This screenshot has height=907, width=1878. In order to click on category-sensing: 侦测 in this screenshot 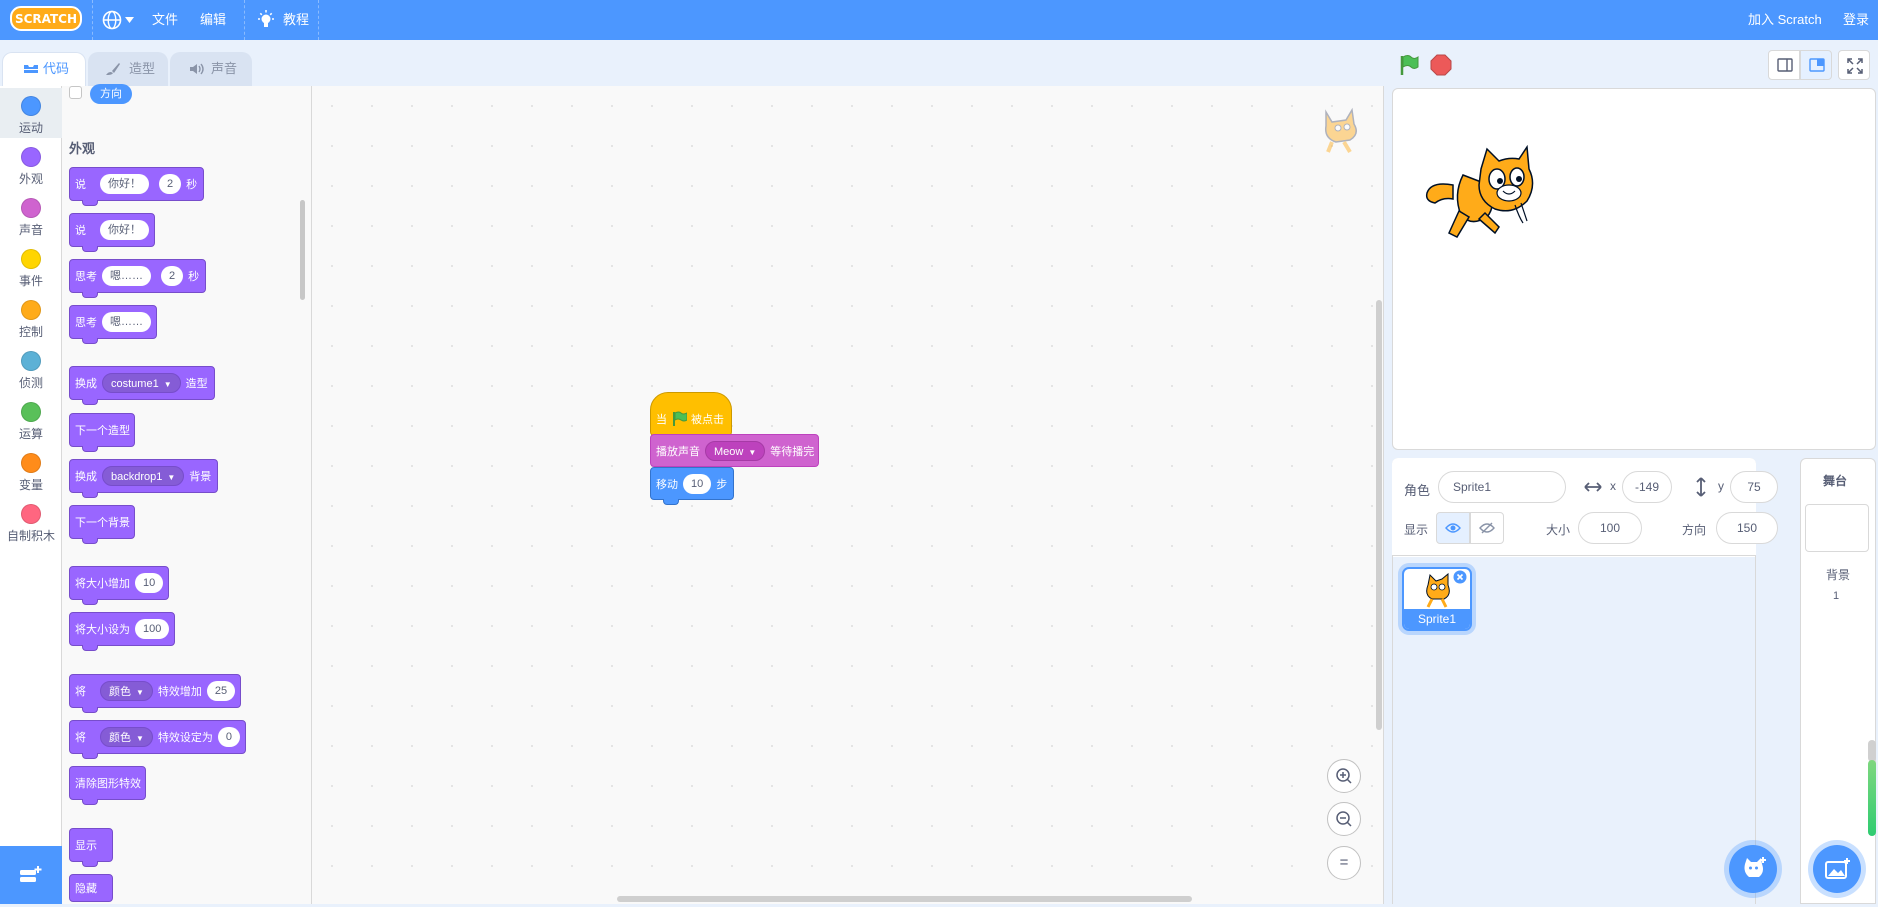, I will do `click(31, 368)`.